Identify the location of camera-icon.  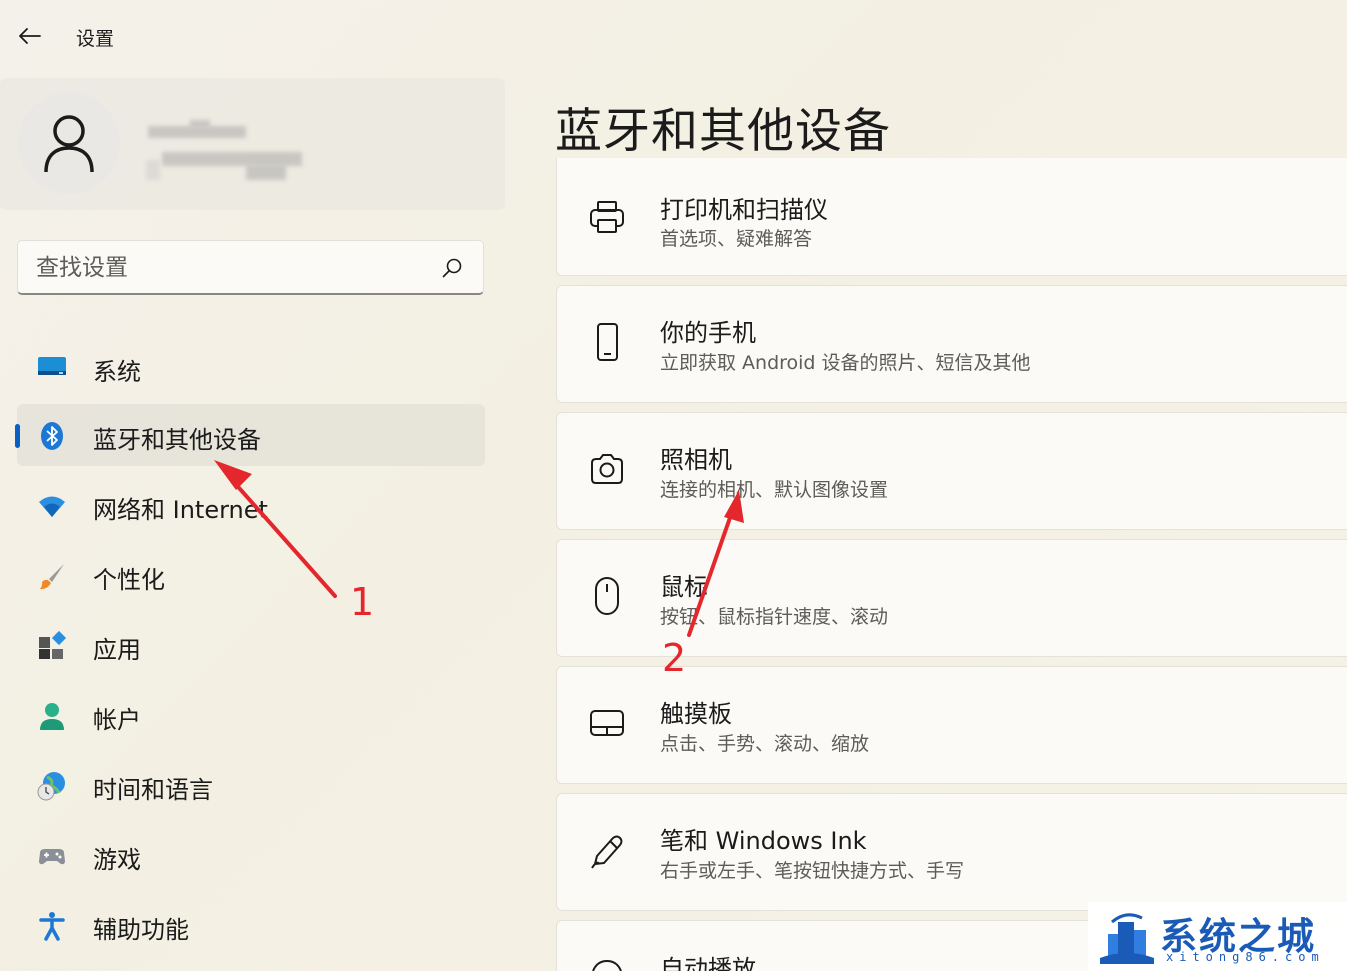
(607, 469).